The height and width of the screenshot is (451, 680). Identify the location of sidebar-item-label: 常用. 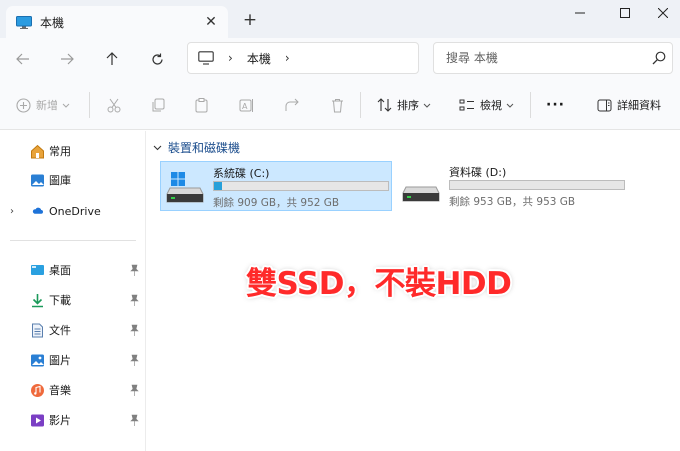
(60, 151).